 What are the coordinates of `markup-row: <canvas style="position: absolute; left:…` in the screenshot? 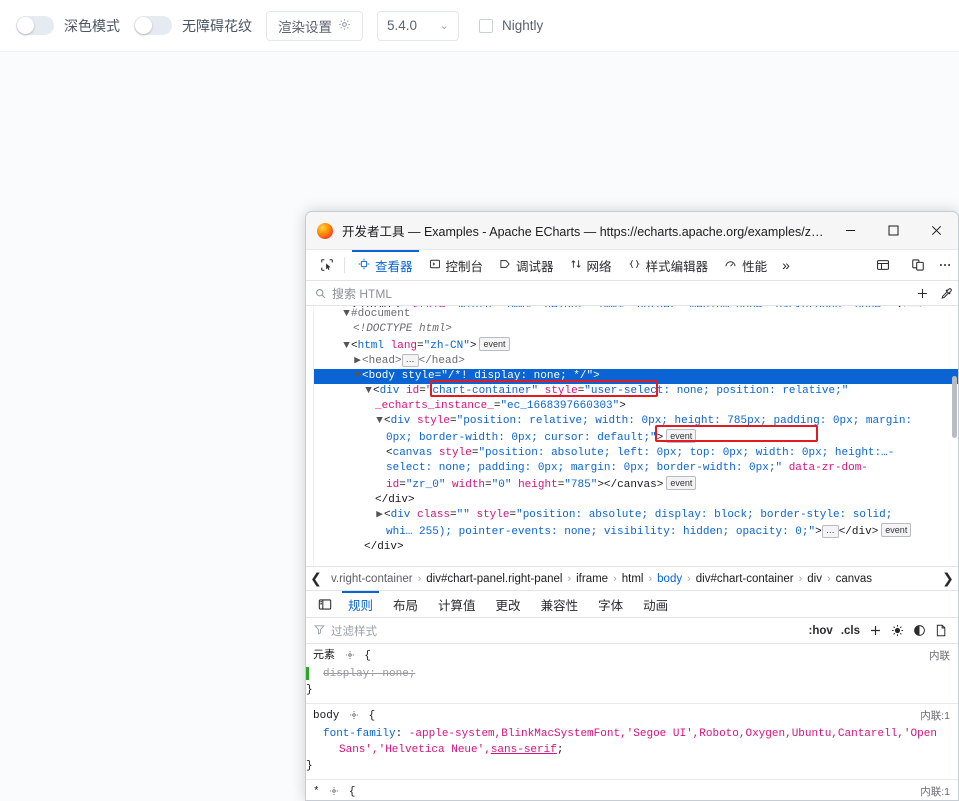 It's located at (636, 453).